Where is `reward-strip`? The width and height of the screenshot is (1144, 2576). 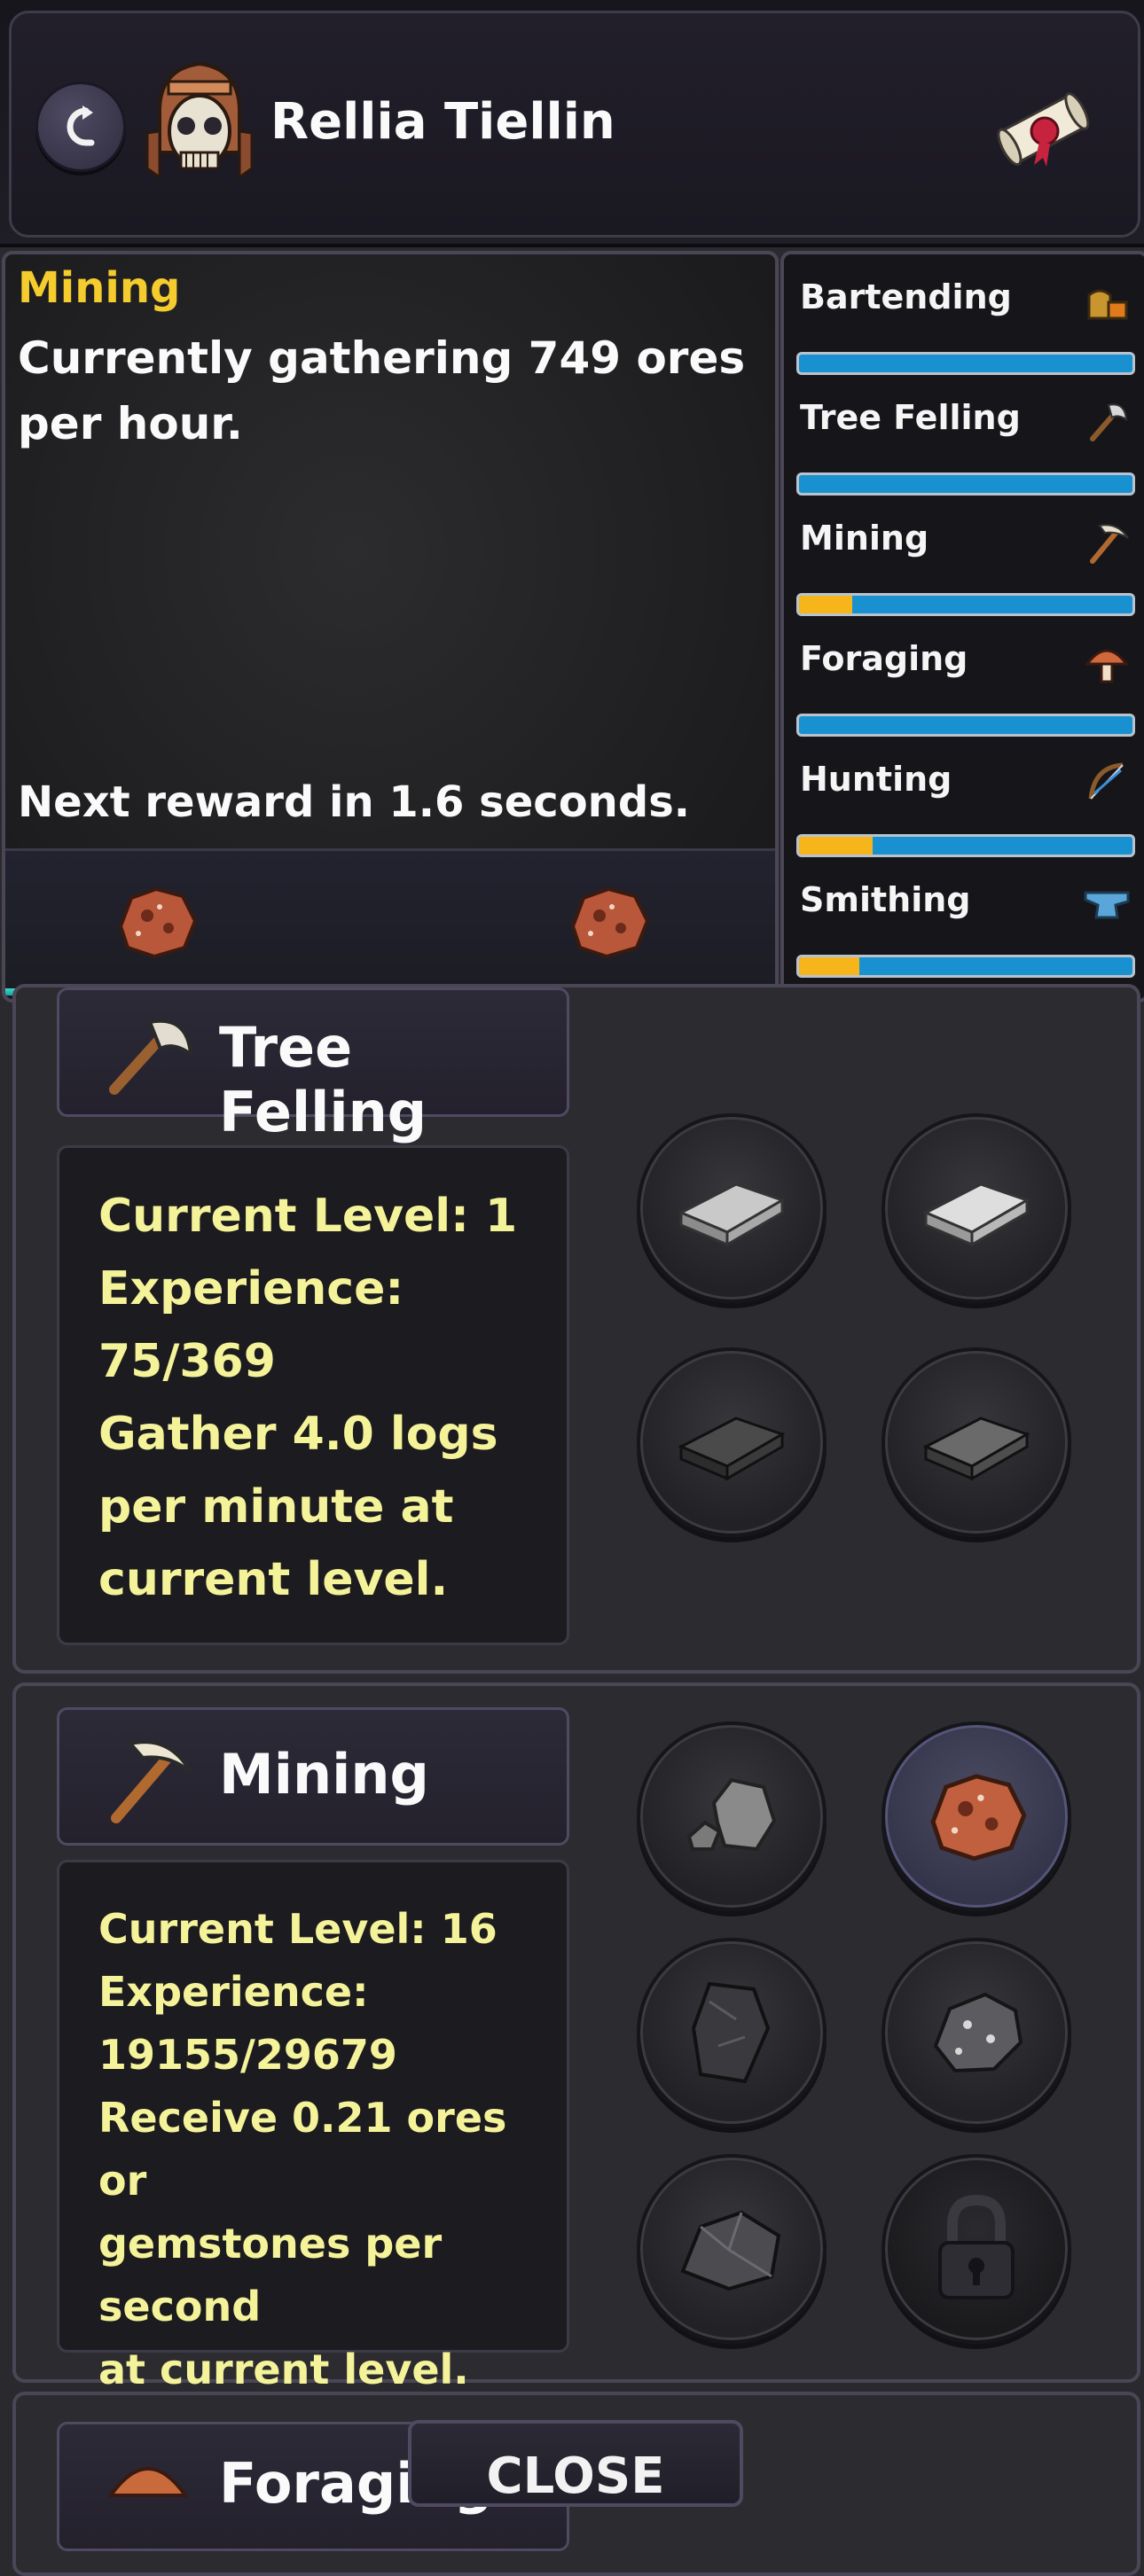
reward-strip is located at coordinates (390, 920).